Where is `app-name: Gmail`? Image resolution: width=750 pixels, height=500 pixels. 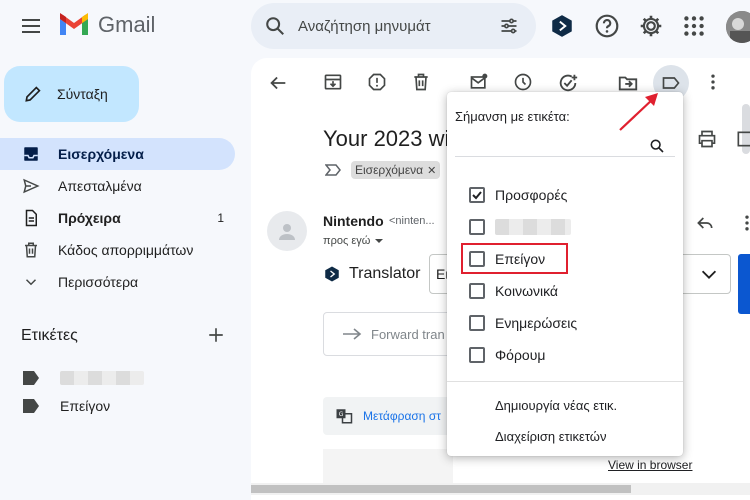
app-name: Gmail is located at coordinates (127, 24).